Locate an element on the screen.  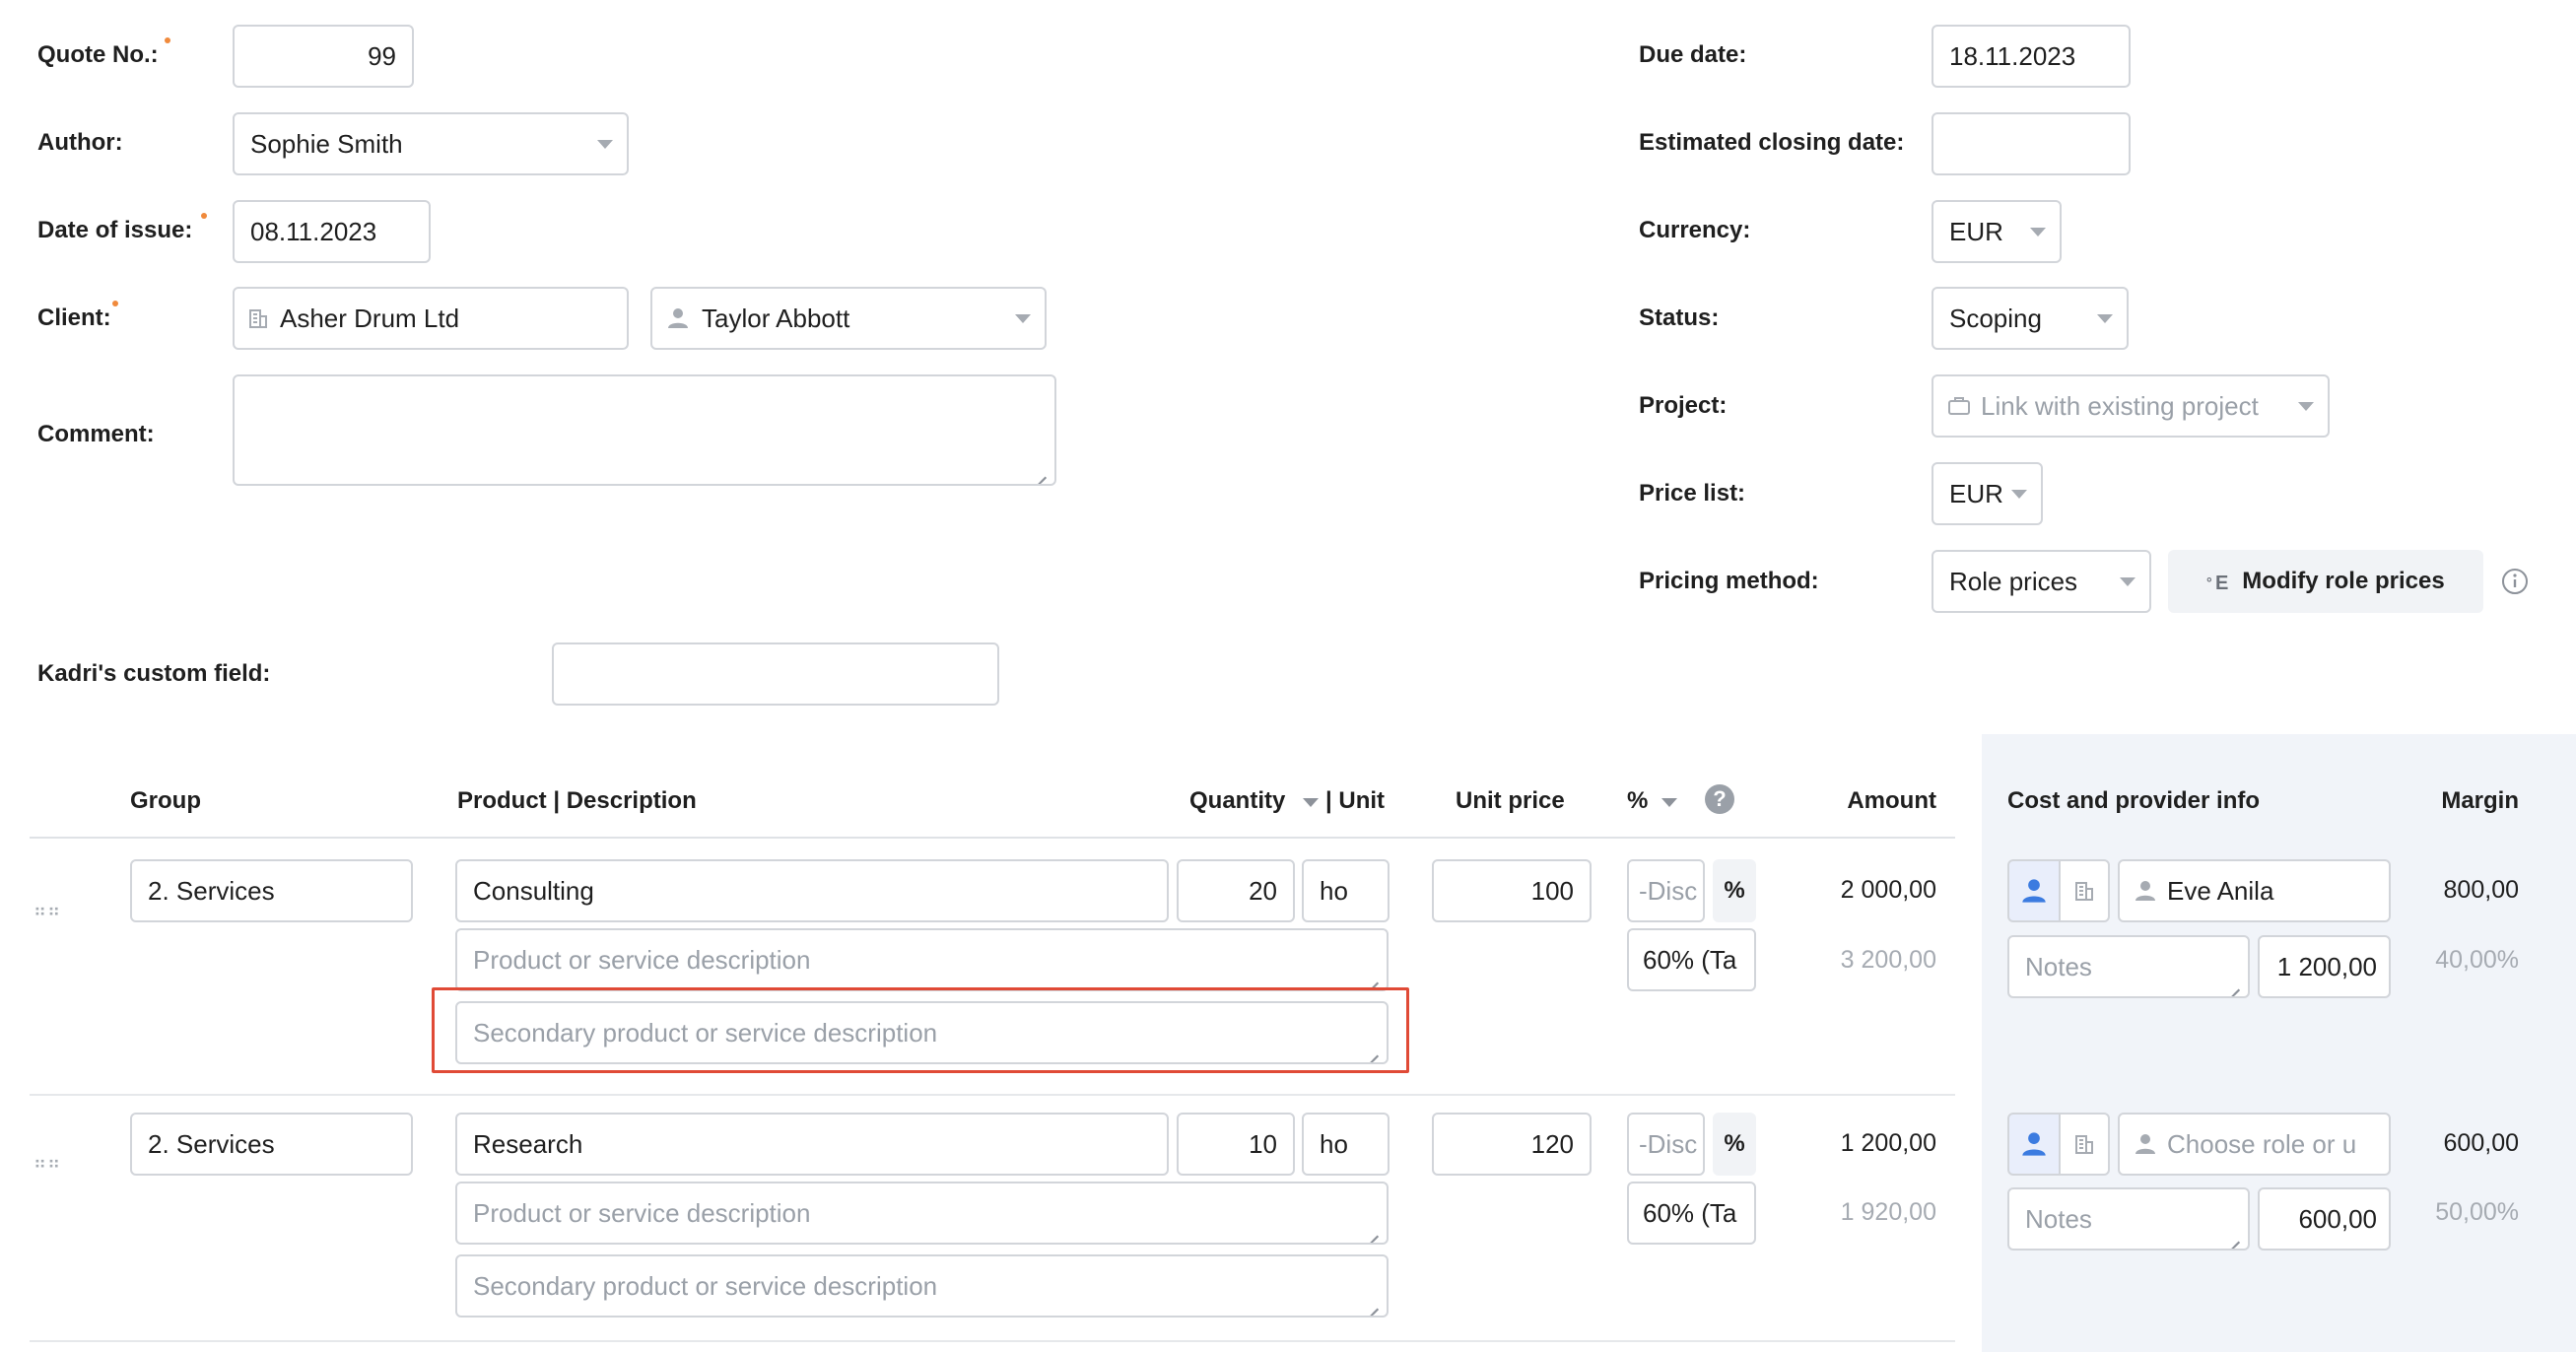
amount-with-tax-value: 1 920,00 is located at coordinates (1888, 1212).